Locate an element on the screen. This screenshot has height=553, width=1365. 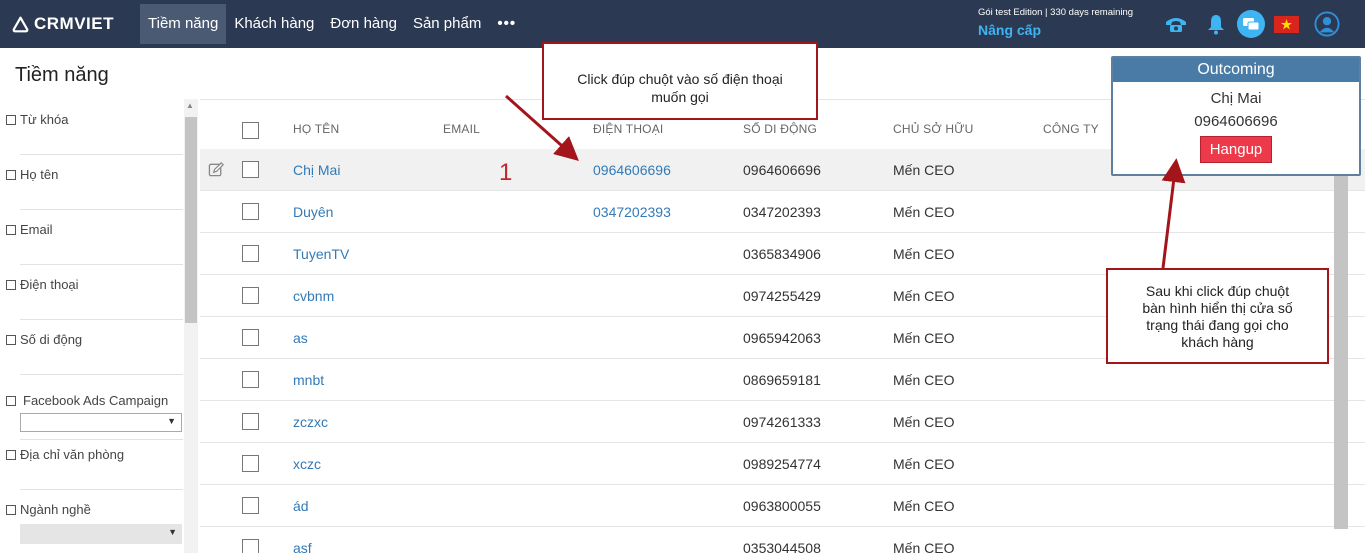
outgoing-call-popup: Outcoming Chị Mai 0964606696 Hangup is located at coordinates (1236, 116).